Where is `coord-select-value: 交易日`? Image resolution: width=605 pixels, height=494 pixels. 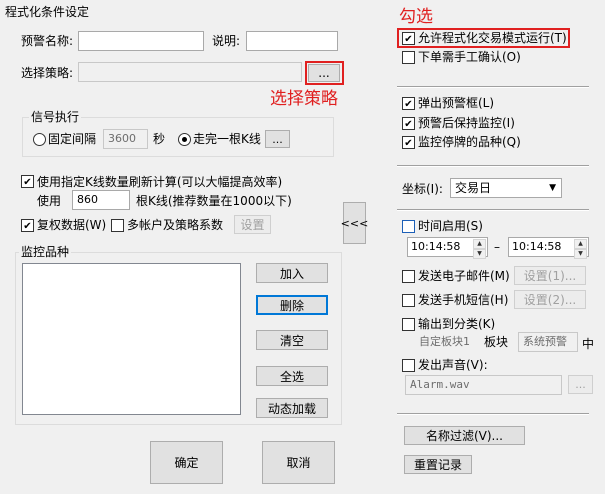 coord-select-value: 交易日 is located at coordinates (473, 188).